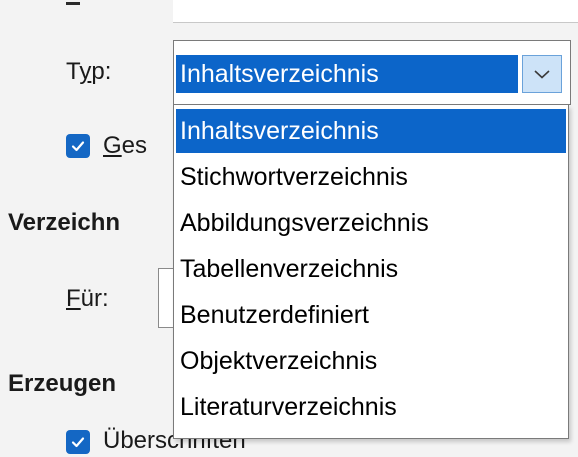 The image size is (578, 457). What do you see at coordinates (62, 383) in the screenshot?
I see `section-erzeugen-heading: Erzeugen` at bounding box center [62, 383].